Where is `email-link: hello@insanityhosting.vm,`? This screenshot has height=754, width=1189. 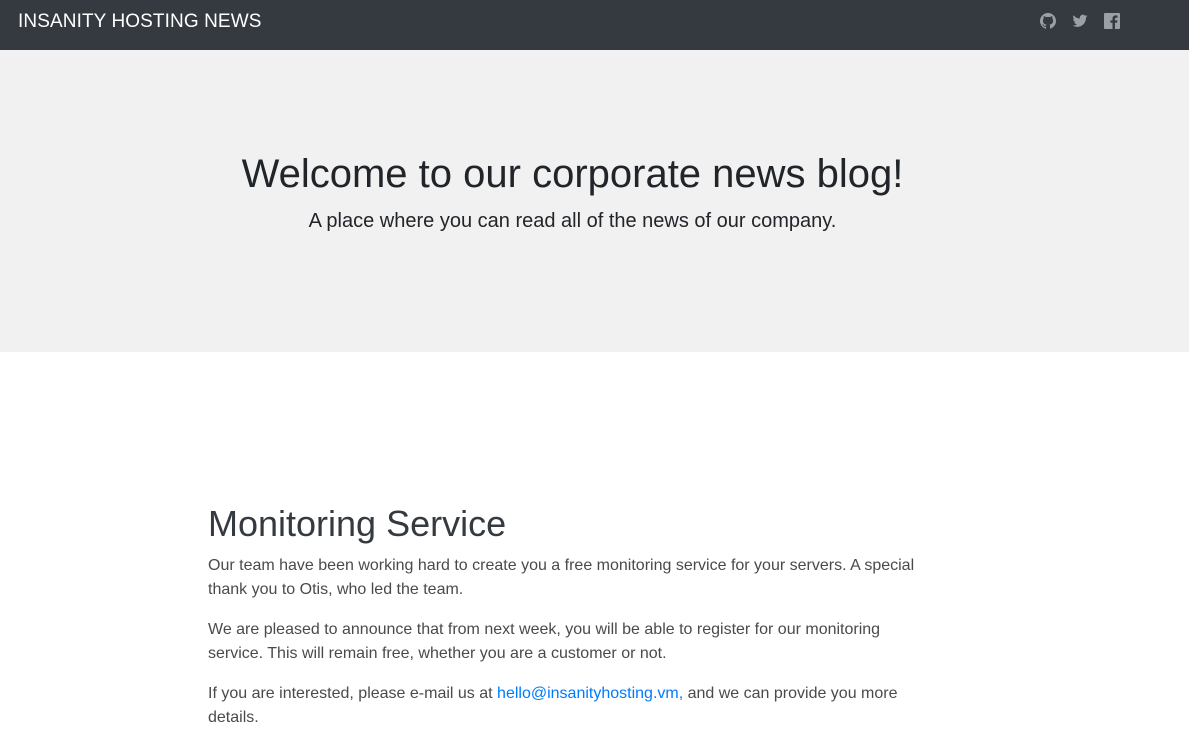
email-link: hello@insanityhosting.vm, is located at coordinates (590, 693).